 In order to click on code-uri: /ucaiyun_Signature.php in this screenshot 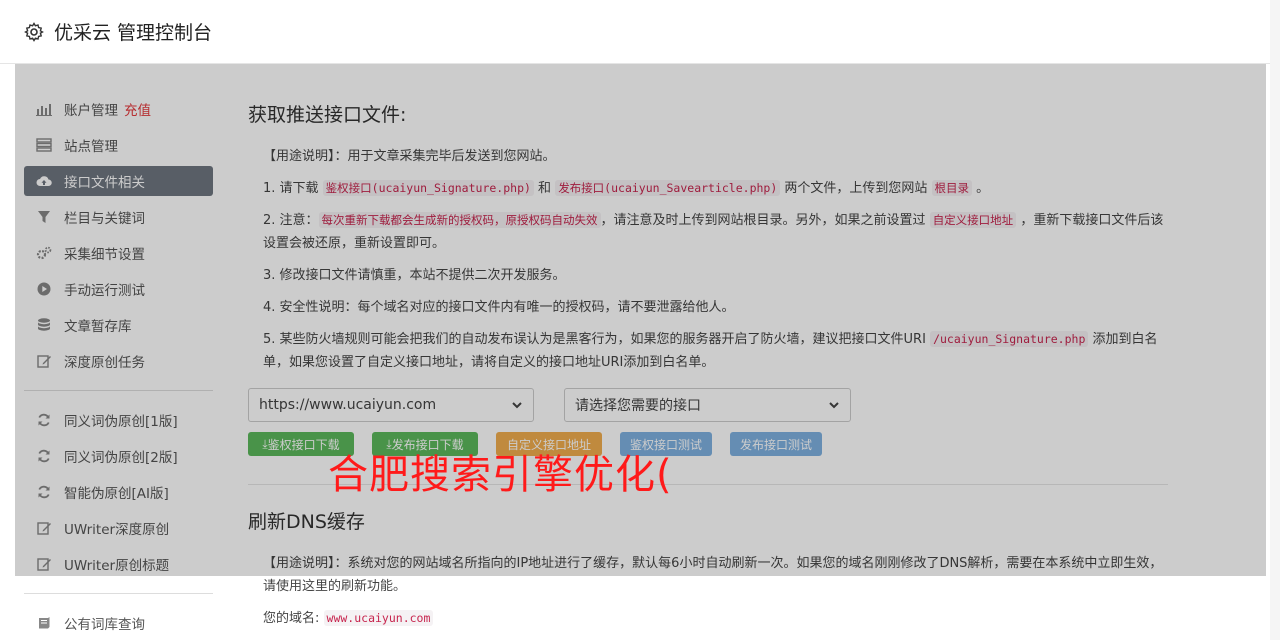, I will do `click(1009, 339)`.